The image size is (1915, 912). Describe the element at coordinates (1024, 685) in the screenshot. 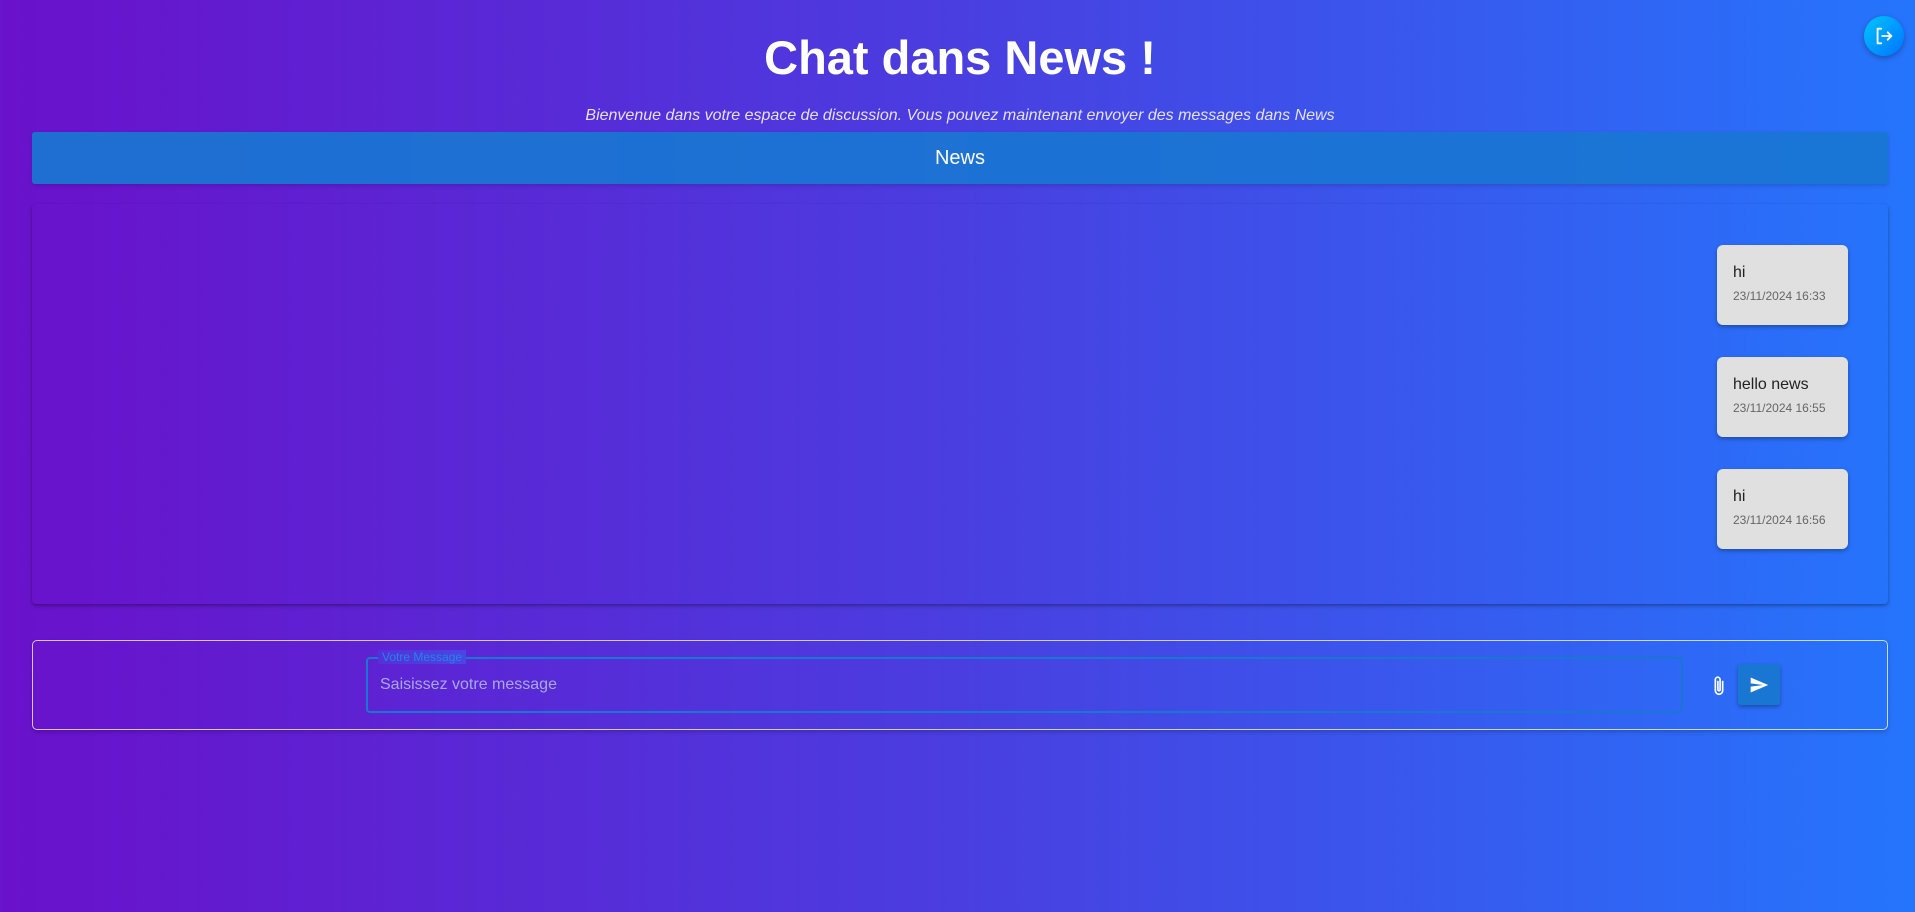

I see `message-input` at that location.